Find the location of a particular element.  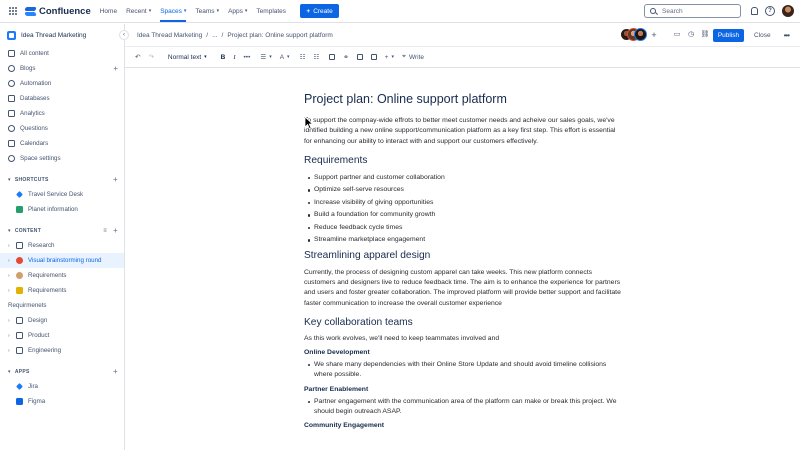

add-app-icon: + is located at coordinates (115, 371).